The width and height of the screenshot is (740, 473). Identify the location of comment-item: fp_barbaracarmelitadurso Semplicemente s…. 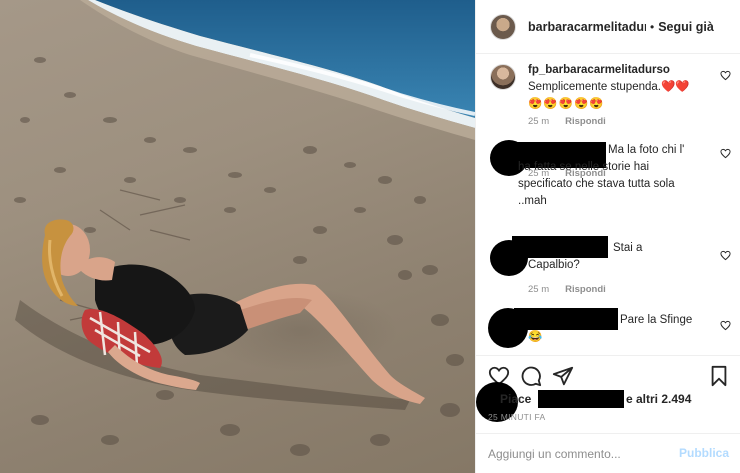
(608, 97).